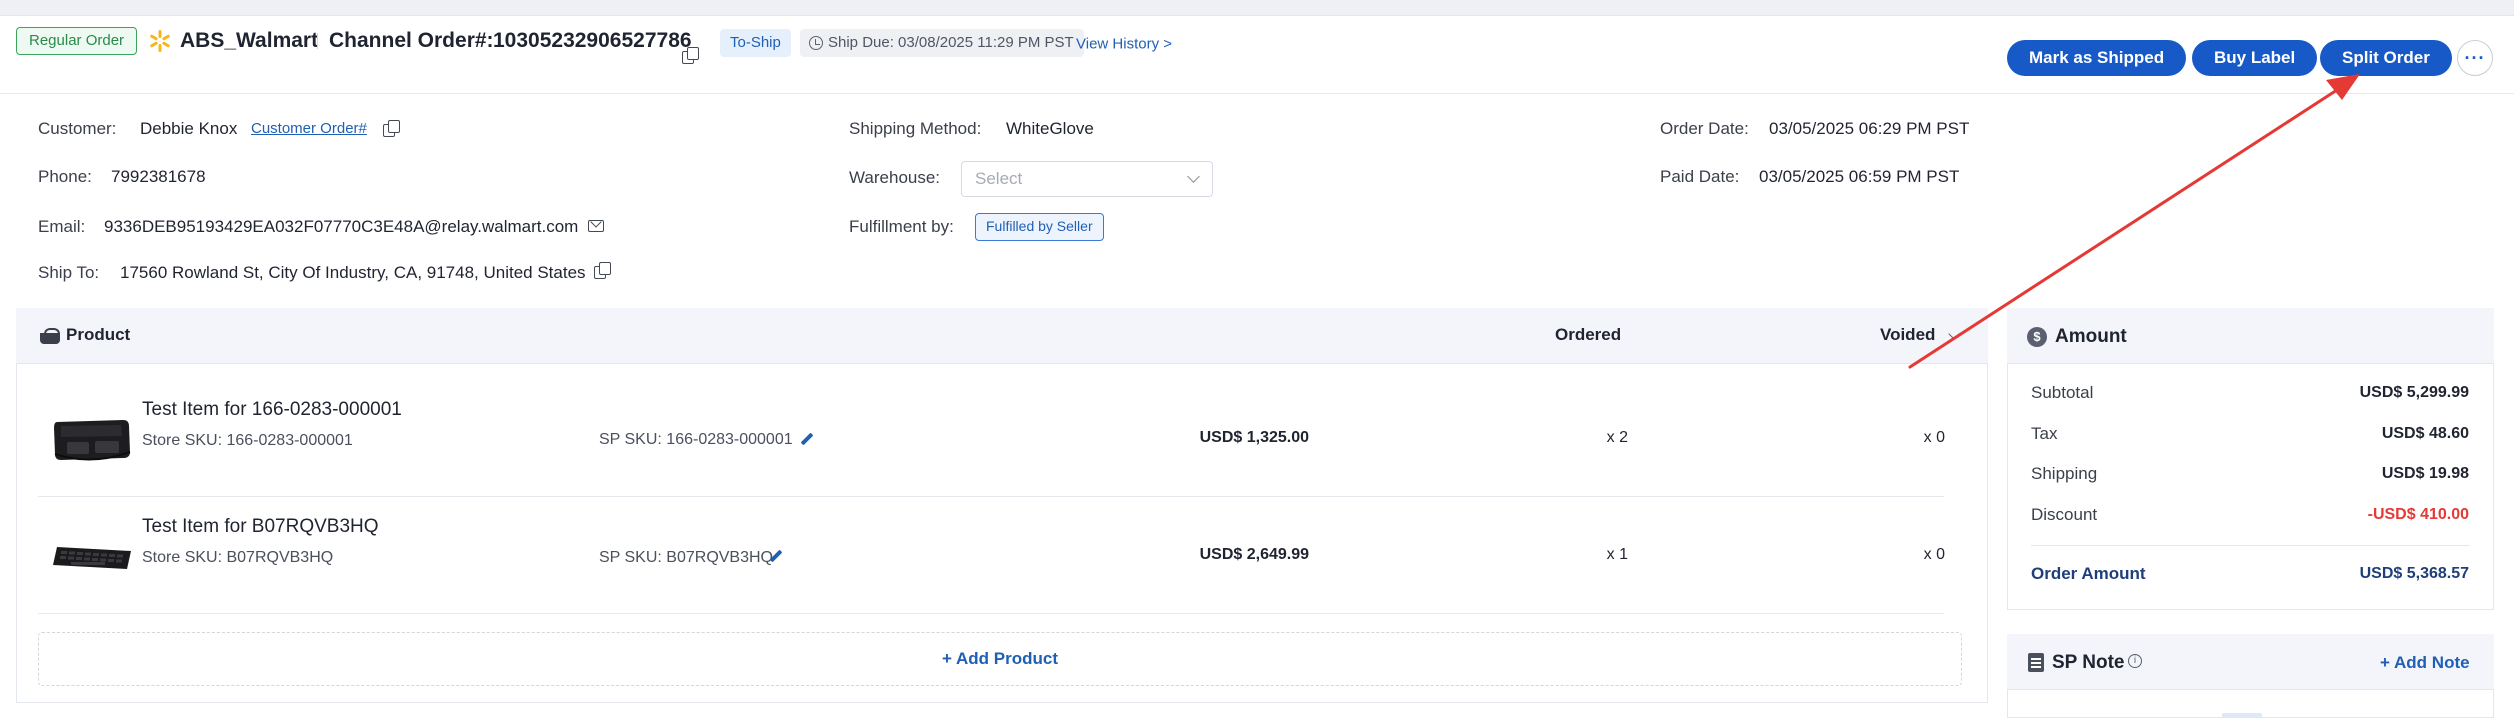 The width and height of the screenshot is (2514, 718). What do you see at coordinates (1704, 128) in the screenshot?
I see `order-date-label: Order Date:` at bounding box center [1704, 128].